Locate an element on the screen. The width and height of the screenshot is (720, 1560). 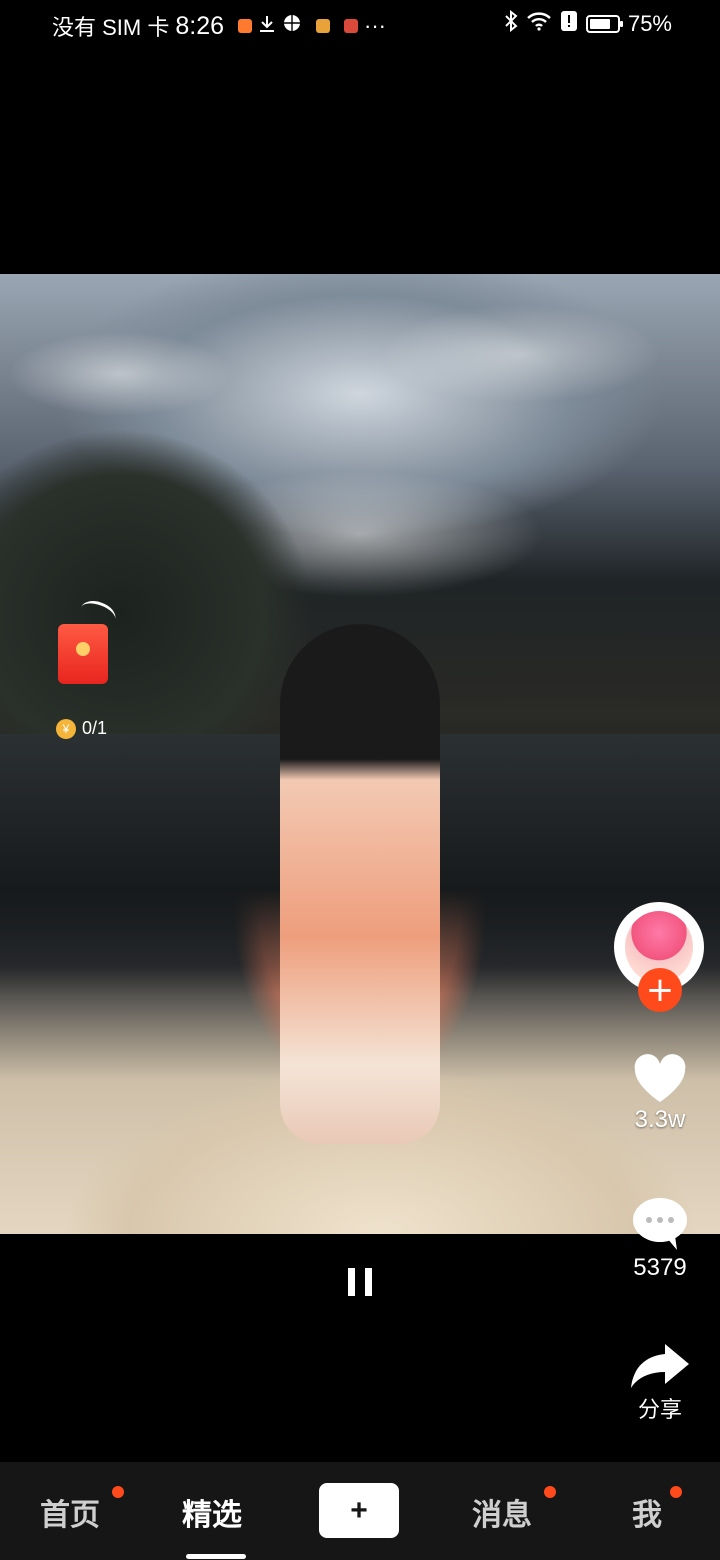
download-icon is located at coordinates (267, 26).